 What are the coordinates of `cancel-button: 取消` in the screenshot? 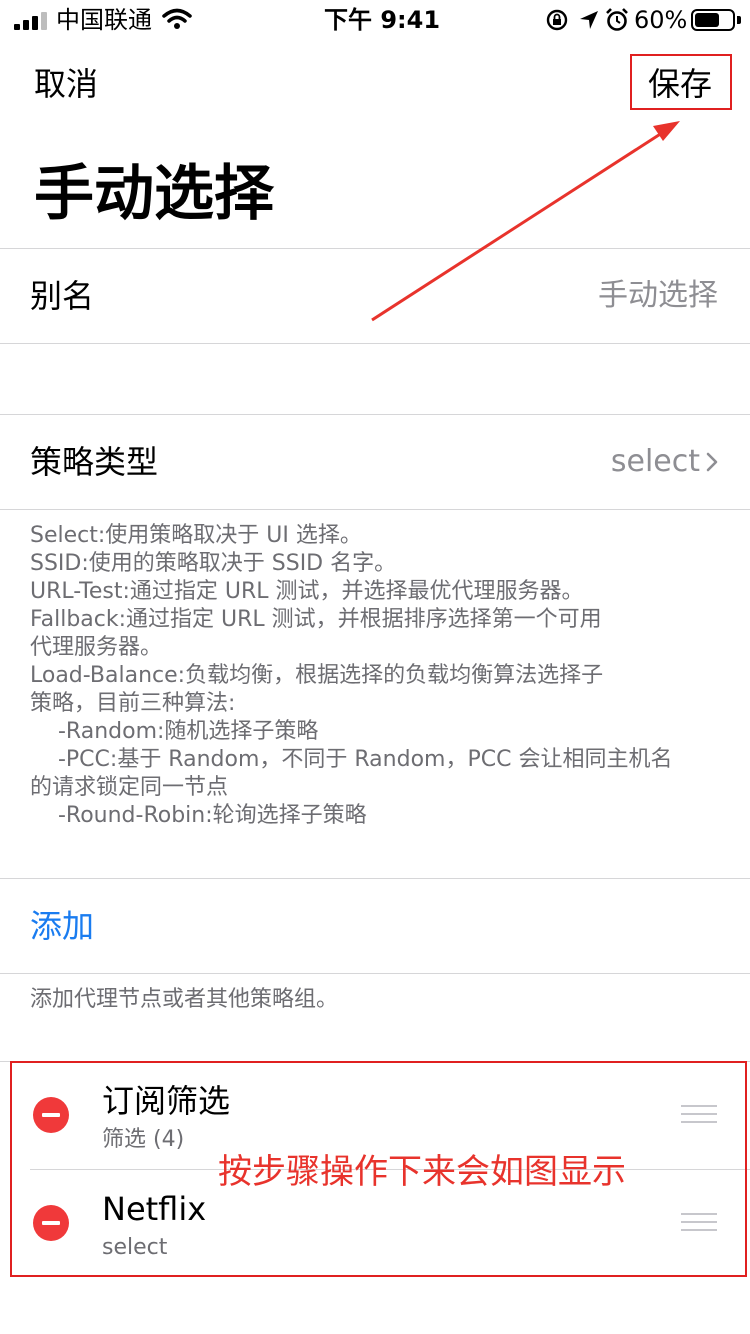 It's located at (66, 84).